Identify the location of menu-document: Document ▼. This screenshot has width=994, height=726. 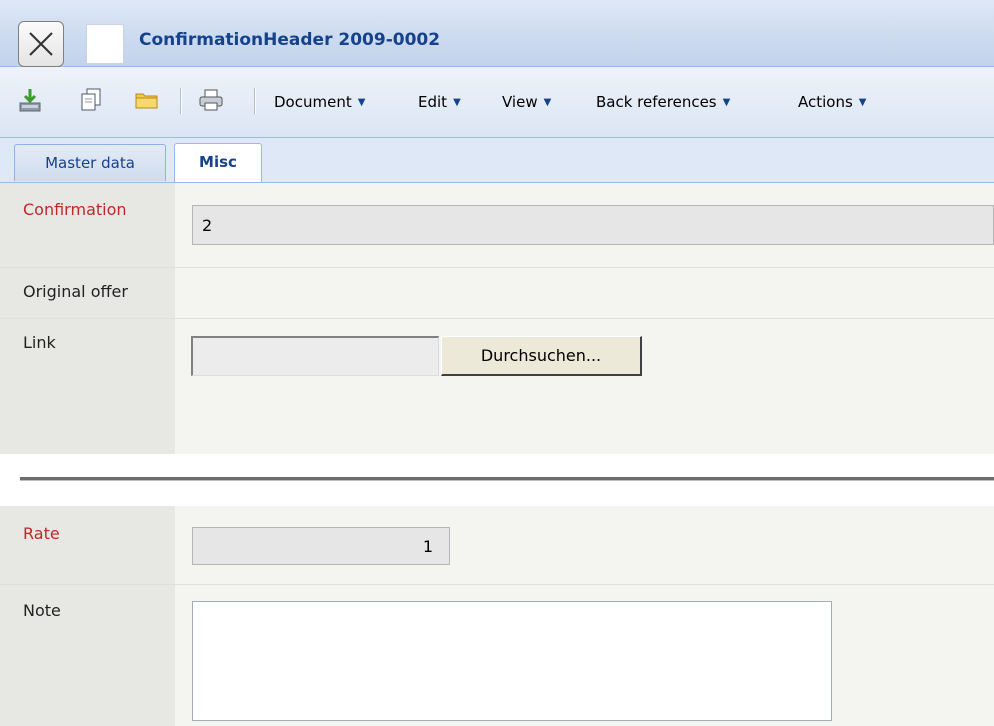
(319, 102).